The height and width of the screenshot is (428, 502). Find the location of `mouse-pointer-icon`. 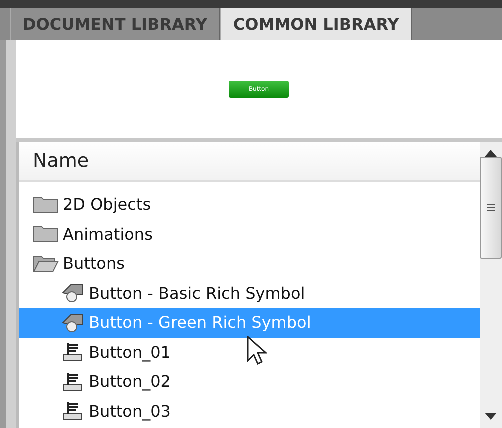

mouse-pointer-icon is located at coordinates (257, 351).